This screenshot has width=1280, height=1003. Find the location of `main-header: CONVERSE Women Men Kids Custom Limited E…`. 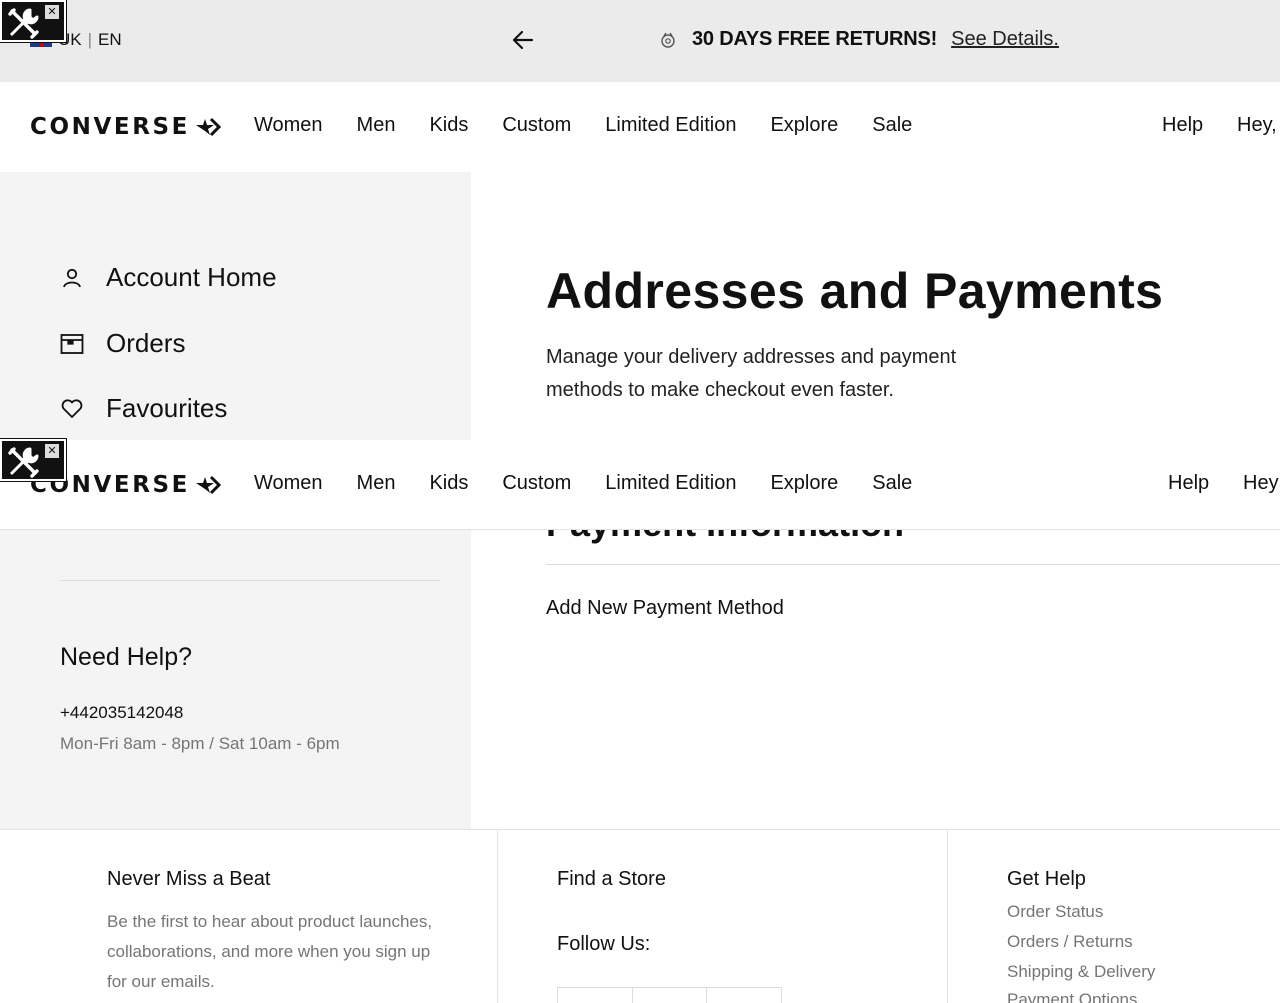

main-header: CONVERSE Women Men Kids Custom Limited E… is located at coordinates (640, 127).